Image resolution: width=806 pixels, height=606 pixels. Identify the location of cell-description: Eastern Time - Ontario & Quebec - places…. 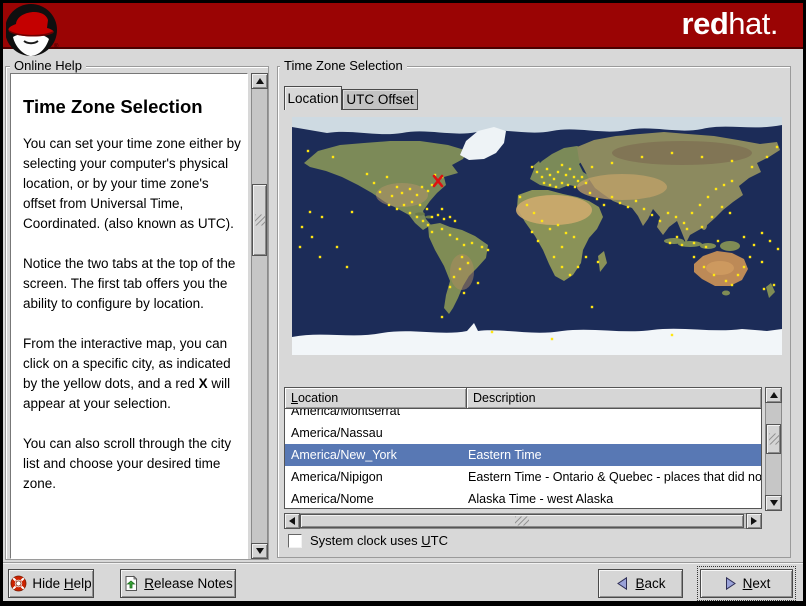
(614, 477).